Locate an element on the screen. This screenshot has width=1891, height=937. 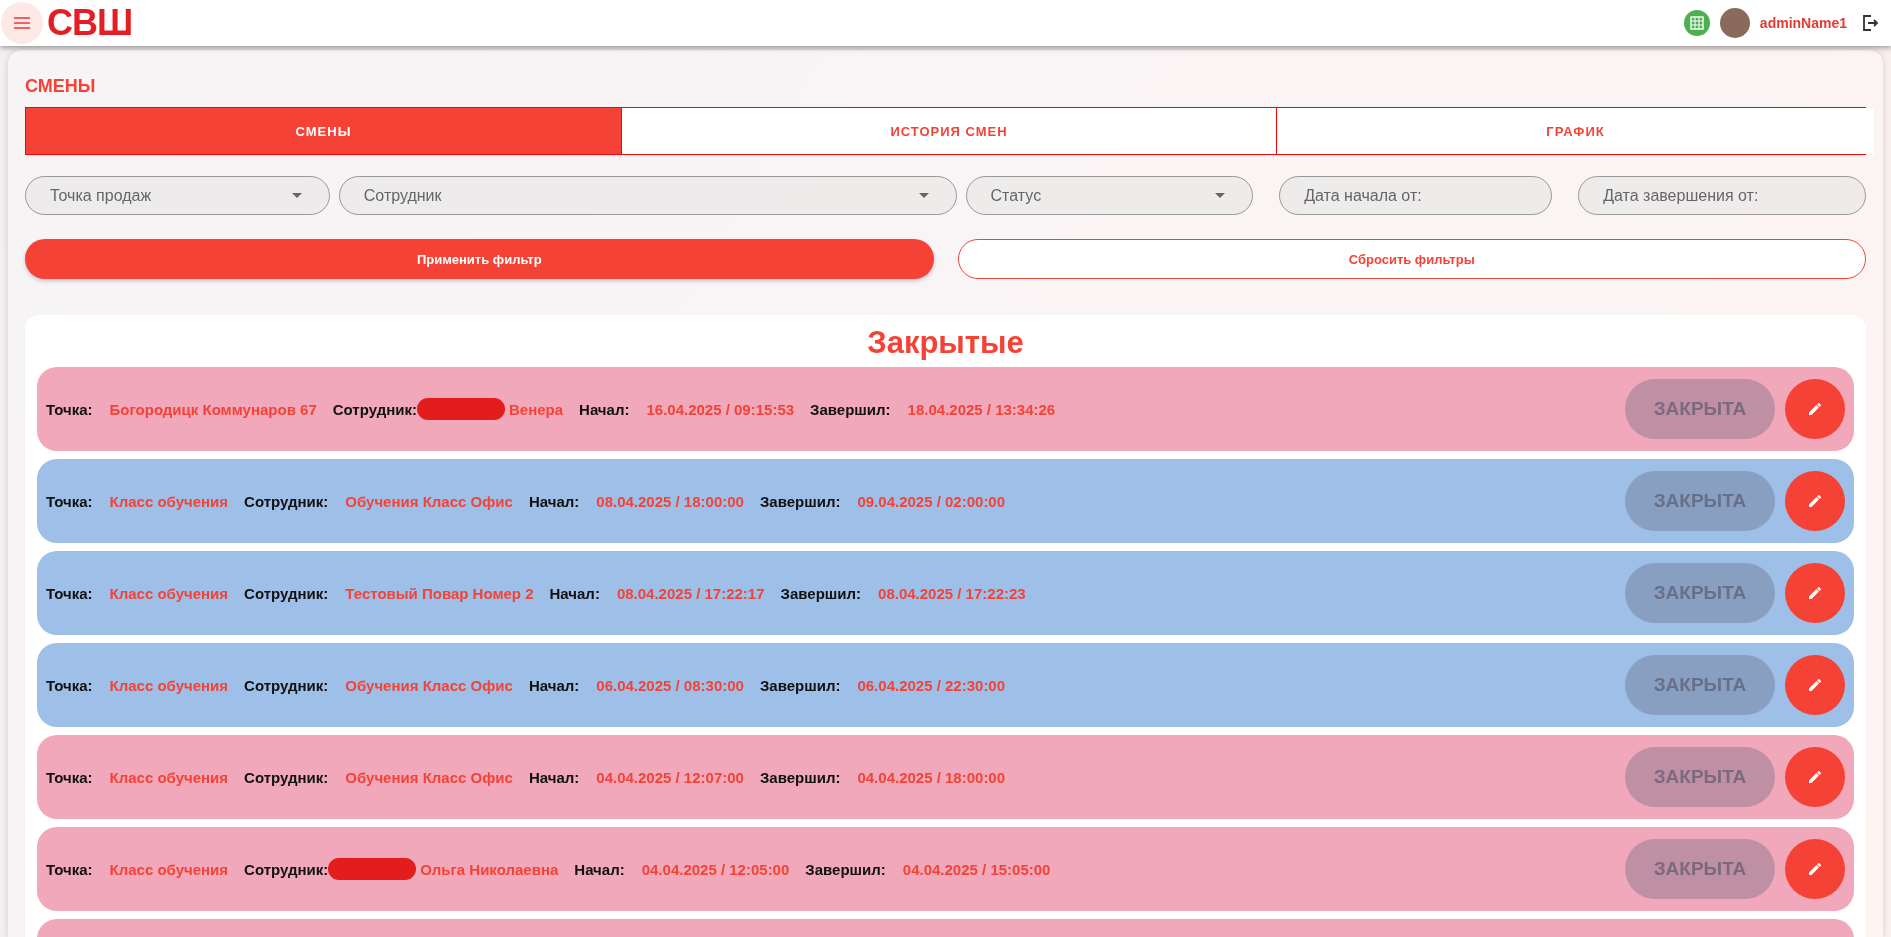
user-name: adminName1 is located at coordinates (1803, 23).